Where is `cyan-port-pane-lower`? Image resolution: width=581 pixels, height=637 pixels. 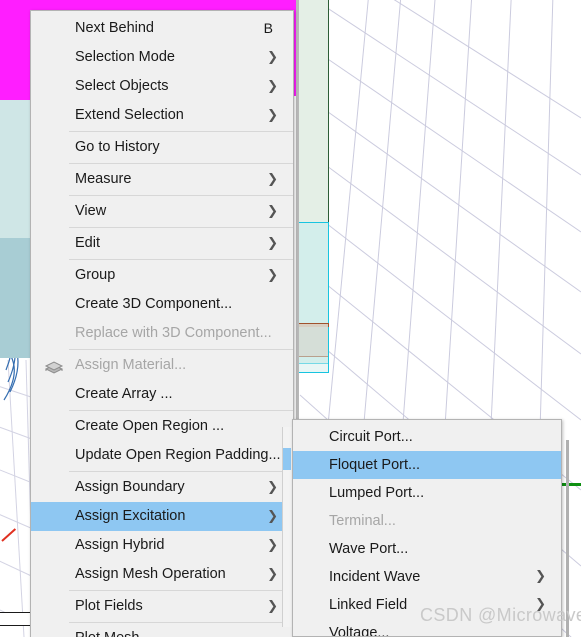
cyan-port-pane-lower is located at coordinates (312, 350).